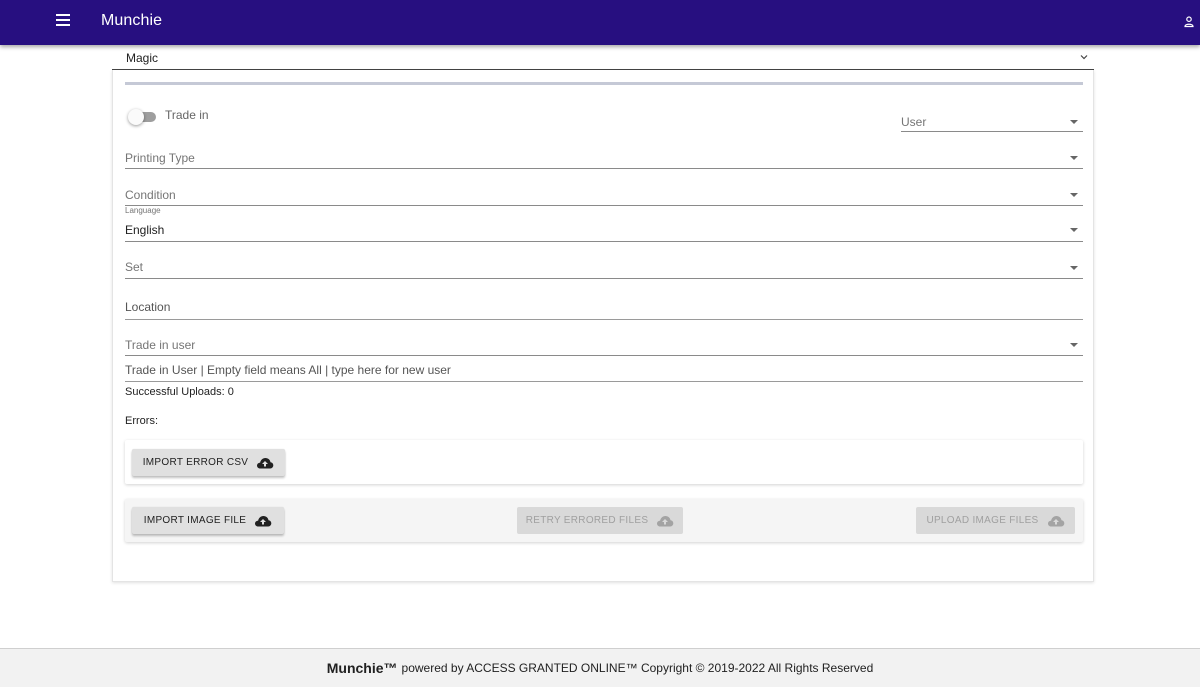 Image resolution: width=1200 pixels, height=687 pixels. I want to click on user-select-placeholder: User, so click(914, 122).